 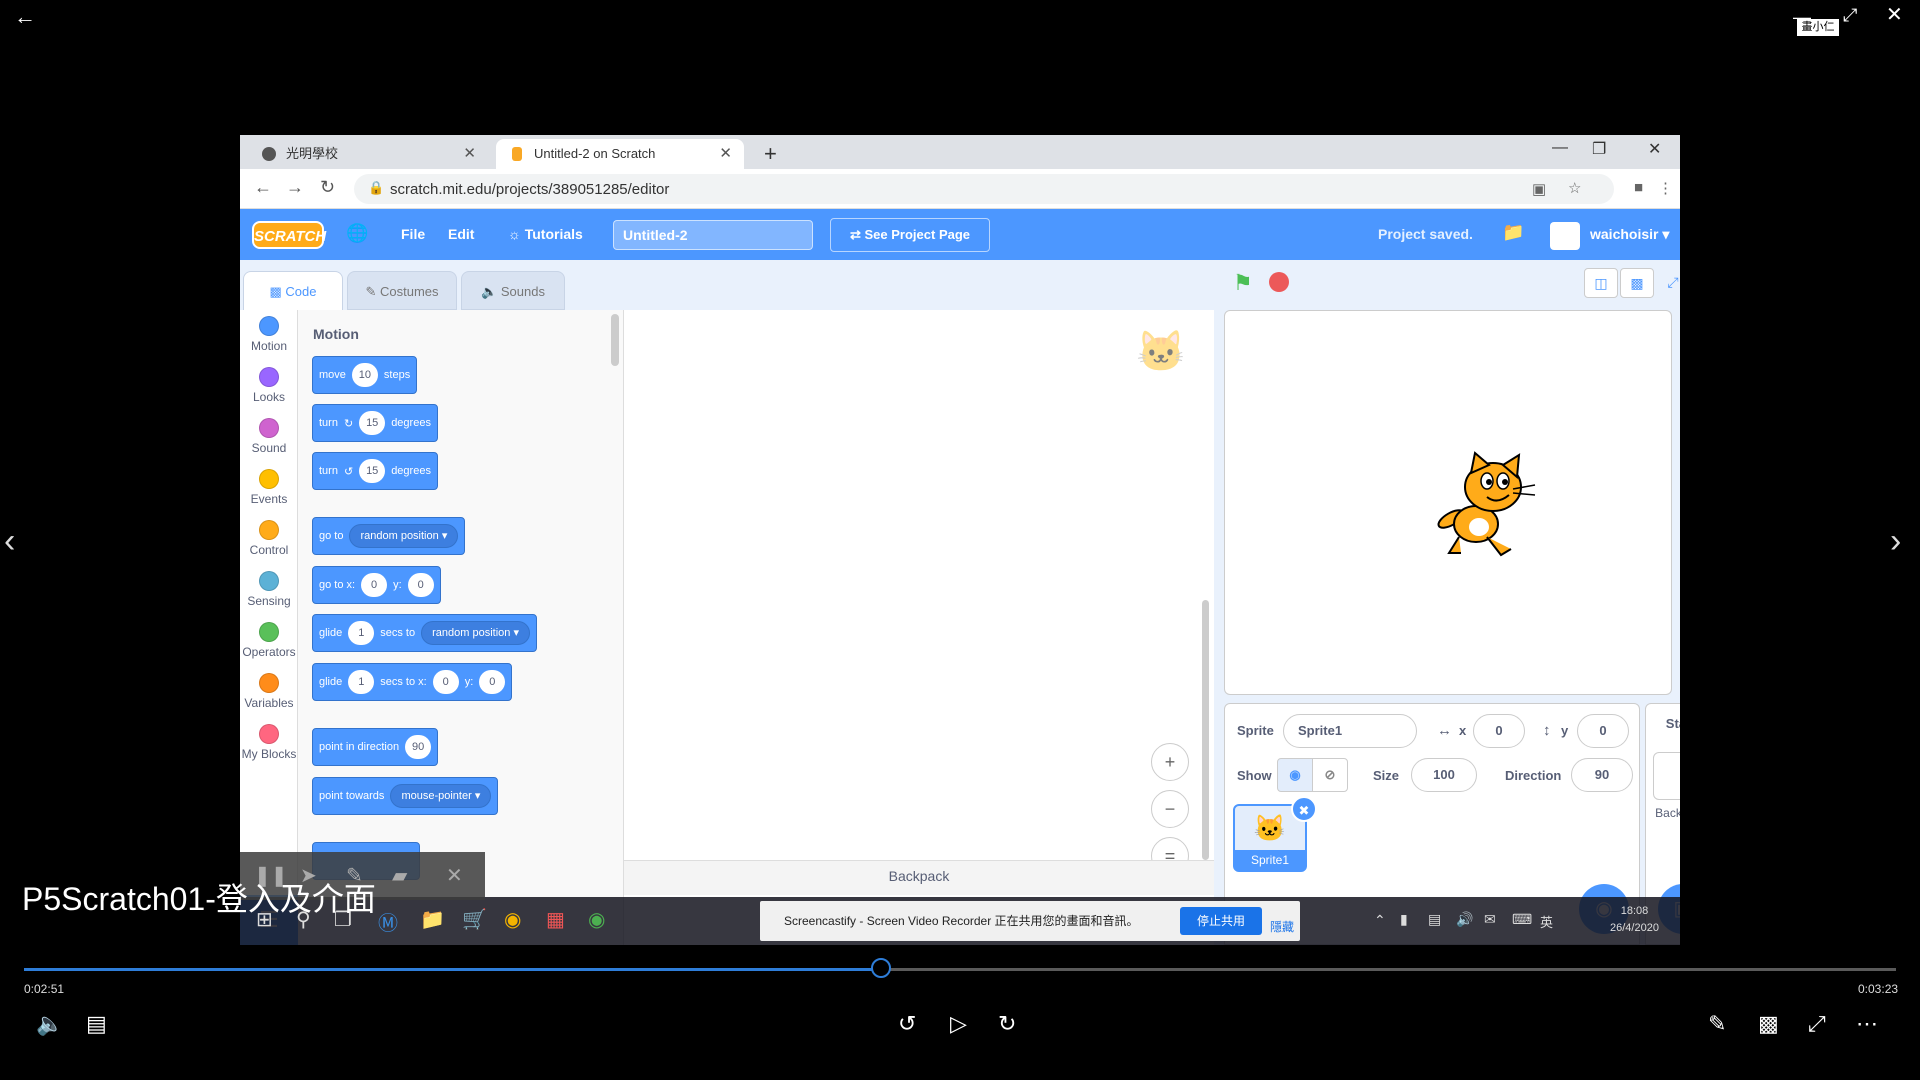 I want to click on tab-school: 光明學校 ✕, so click(x=368, y=154).